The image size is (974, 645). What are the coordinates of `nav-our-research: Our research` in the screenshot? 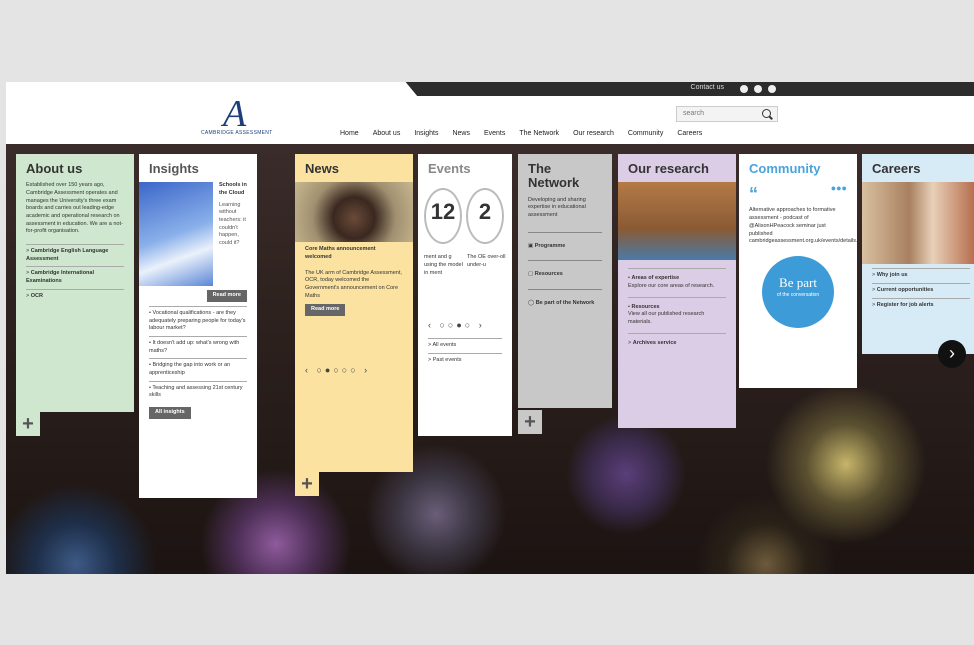 It's located at (593, 133).